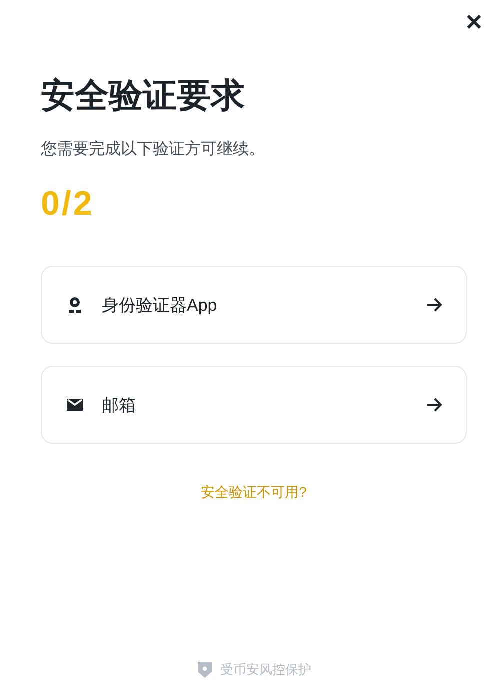 The image size is (500, 685). Describe the element at coordinates (75, 405) in the screenshot. I see `envelope-icon` at that location.